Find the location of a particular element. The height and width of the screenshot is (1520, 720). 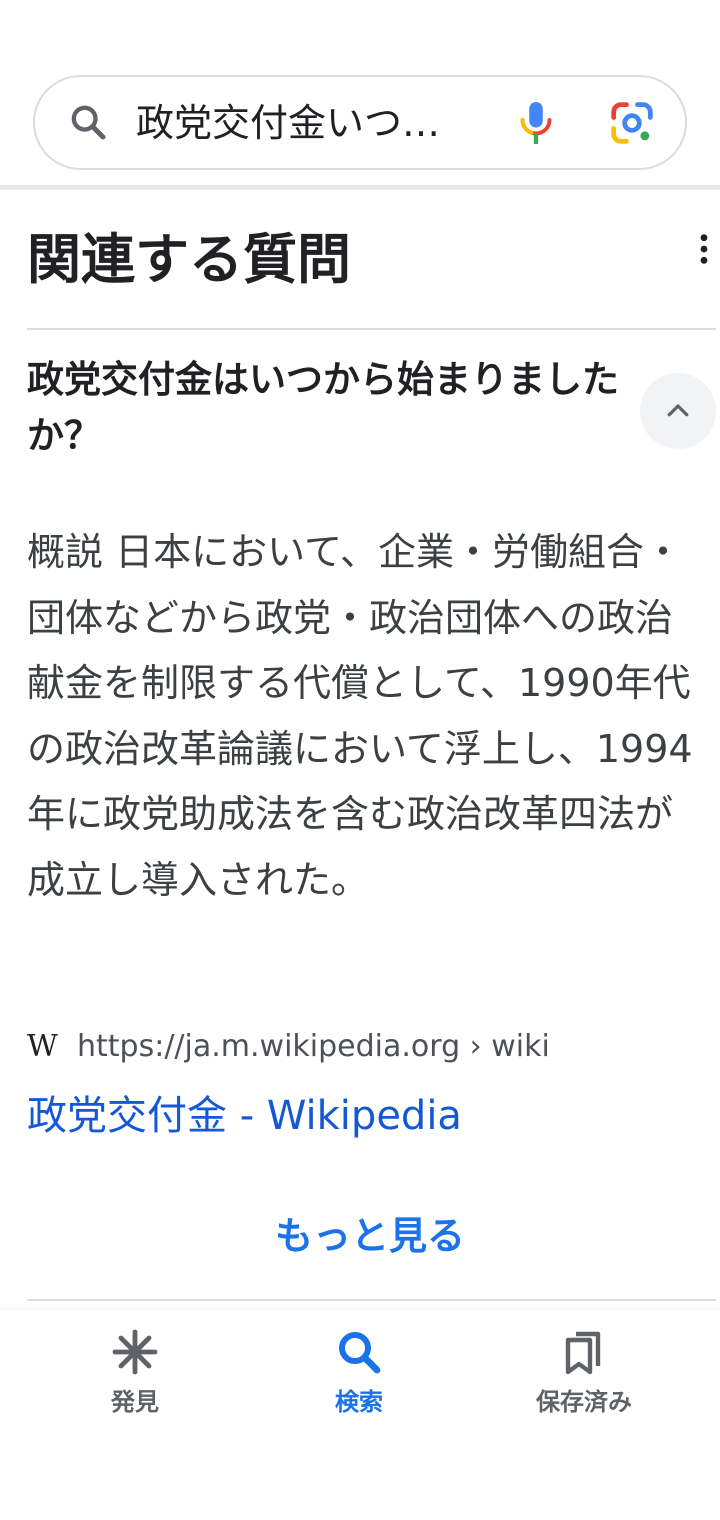

google-lens-icon is located at coordinates (632, 123).